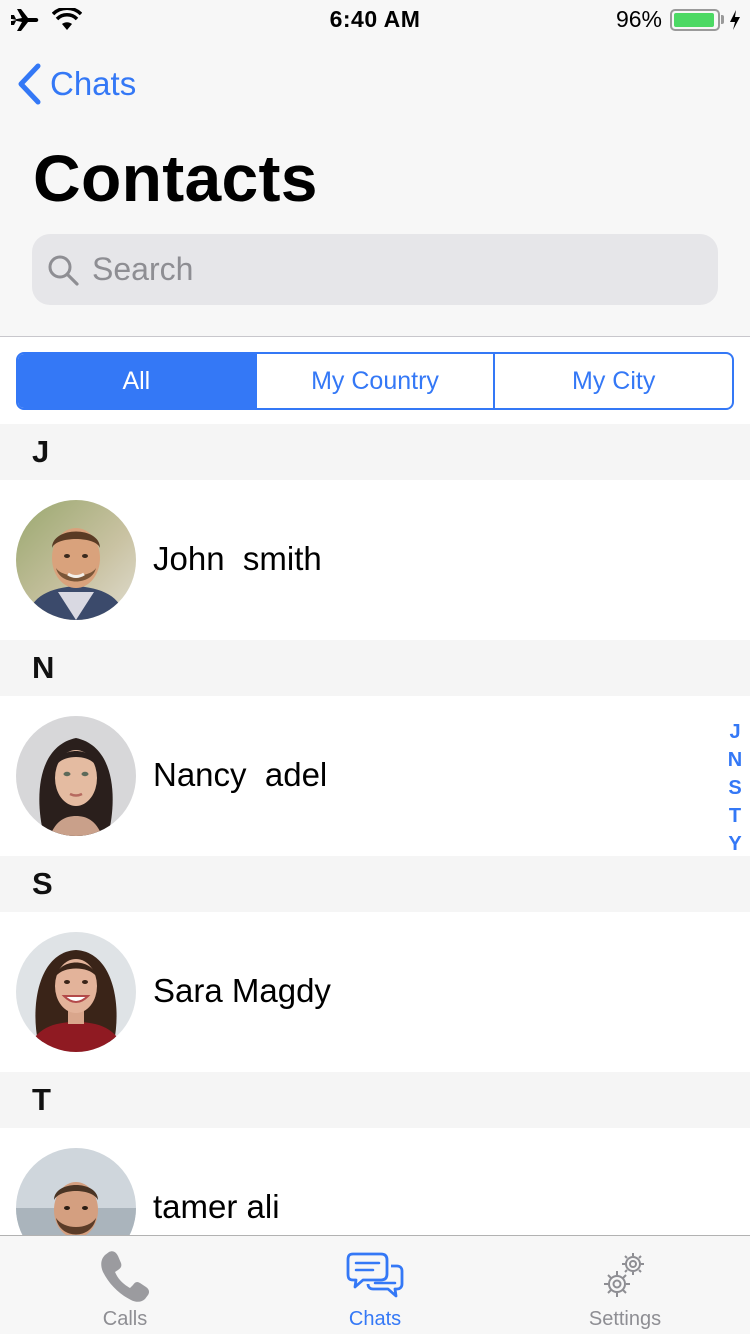 Image resolution: width=750 pixels, height=1334 pixels. What do you see at coordinates (76, 776) in the screenshot?
I see `avatar-nancy` at bounding box center [76, 776].